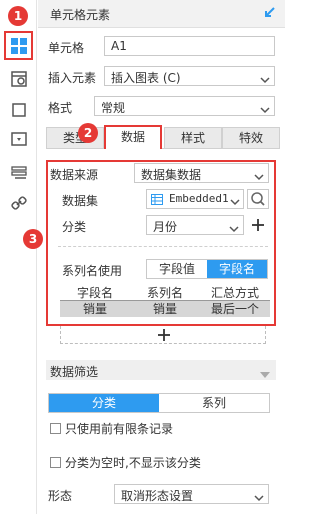  What do you see at coordinates (119, 429) in the screenshot?
I see `limit-records-label: 只使用前有限条记录` at bounding box center [119, 429].